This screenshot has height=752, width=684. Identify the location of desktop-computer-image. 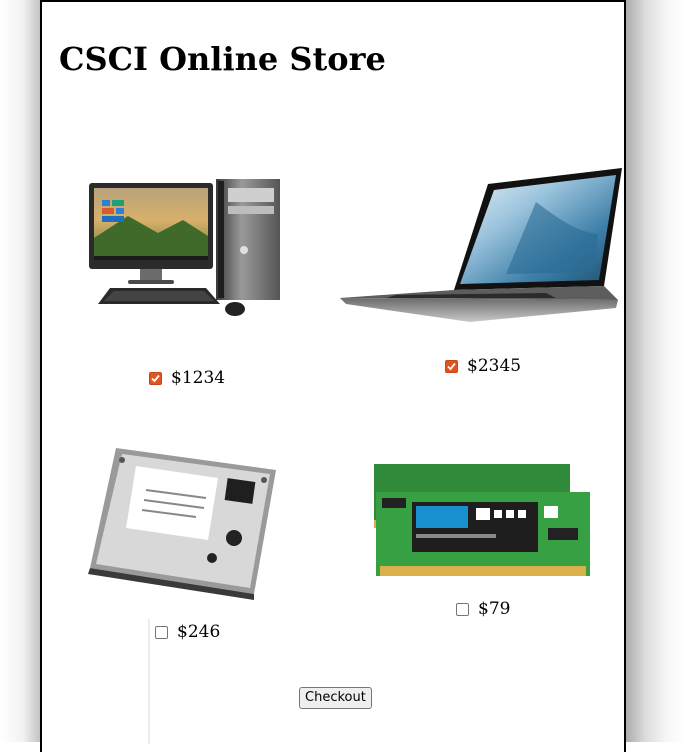
(185, 250).